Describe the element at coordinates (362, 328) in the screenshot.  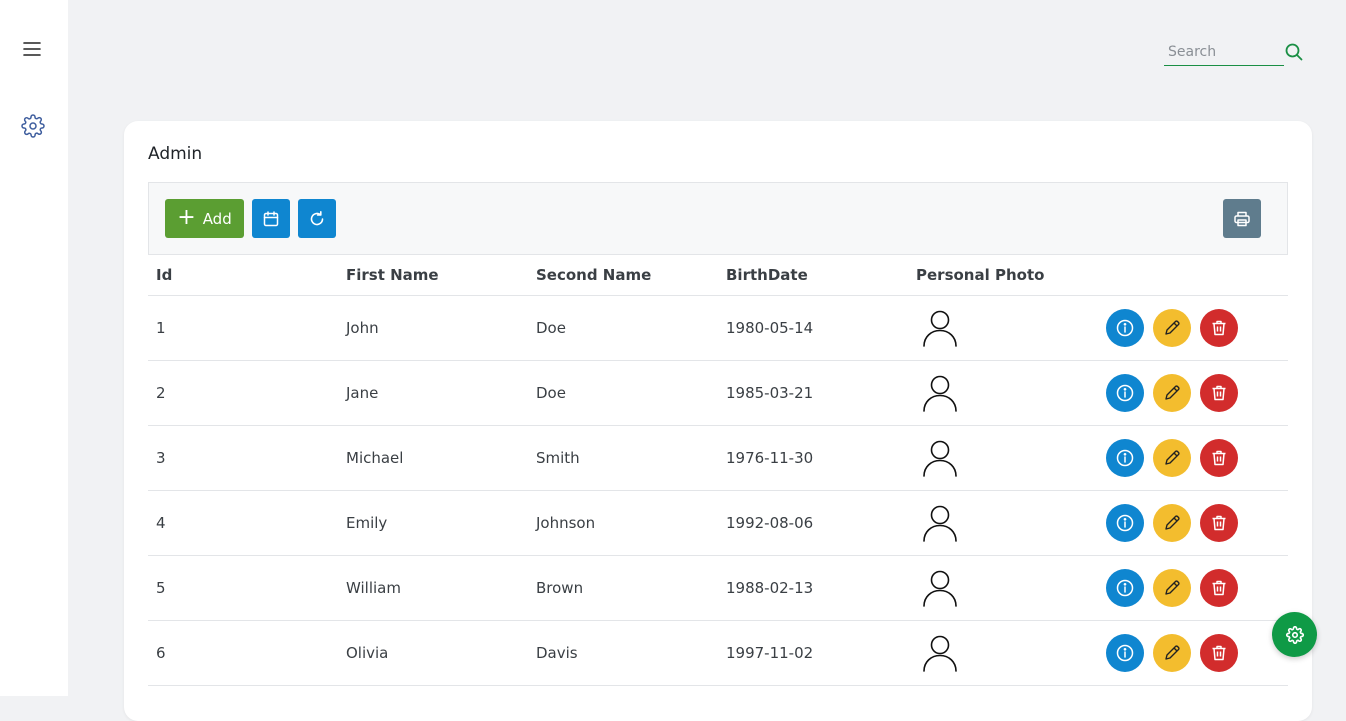
I see `cell-first-name: John` at that location.